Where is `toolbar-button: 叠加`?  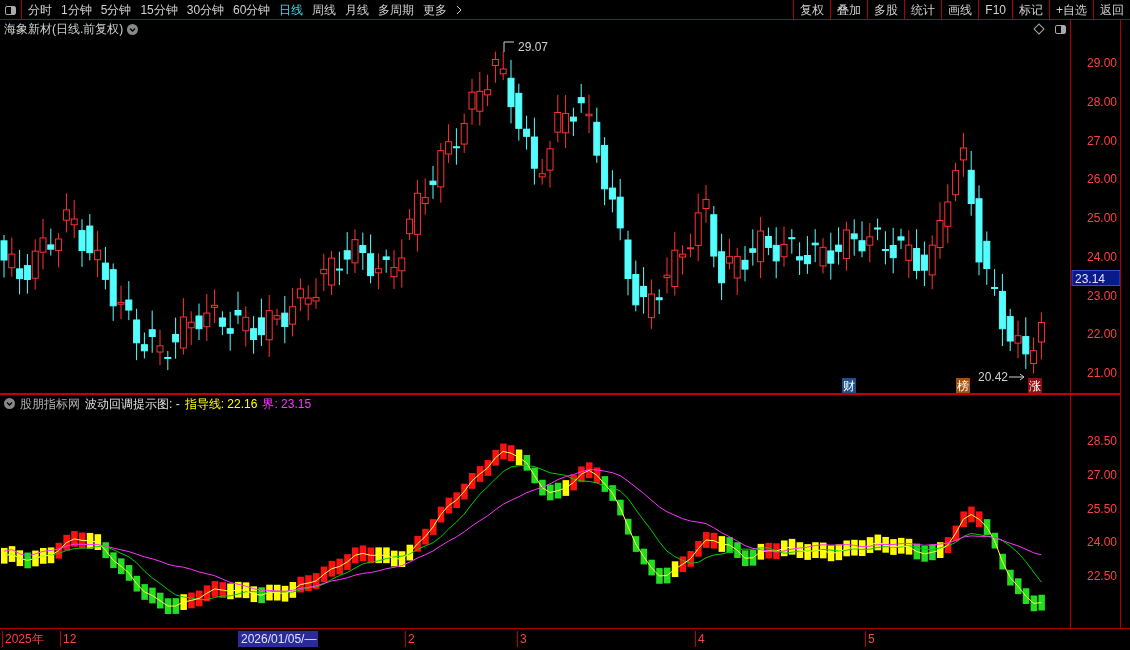 toolbar-button: 叠加 is located at coordinates (849, 10).